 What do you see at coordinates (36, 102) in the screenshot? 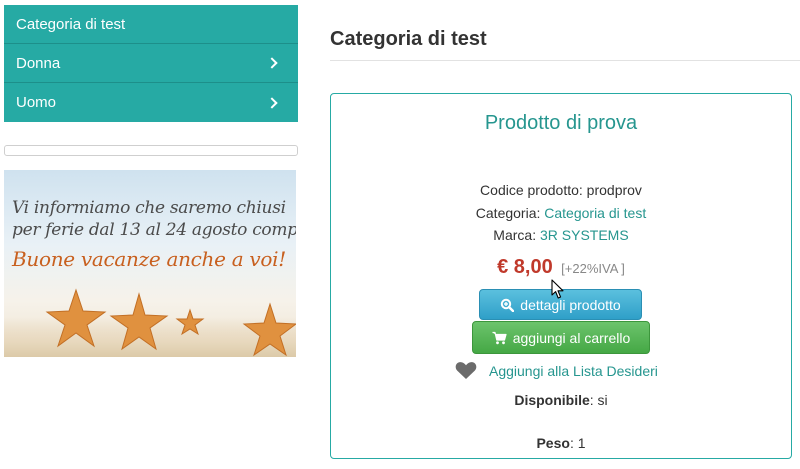
I see `sidebar-item-label: Uomo` at bounding box center [36, 102].